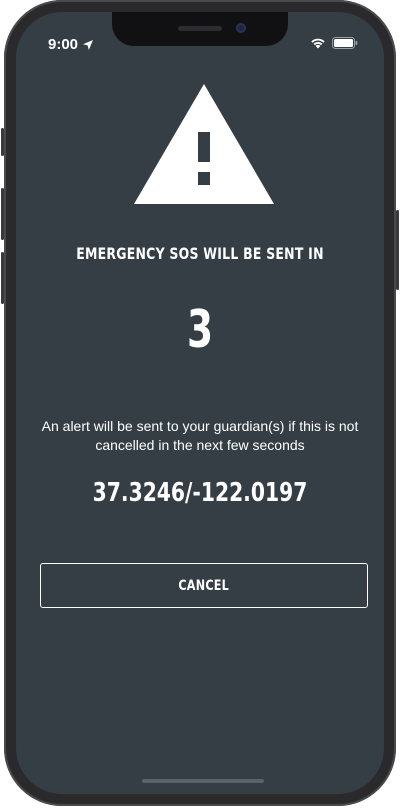 This screenshot has height=809, width=400. Describe the element at coordinates (88, 44) in the screenshot. I see `location-arrow-icon` at that location.